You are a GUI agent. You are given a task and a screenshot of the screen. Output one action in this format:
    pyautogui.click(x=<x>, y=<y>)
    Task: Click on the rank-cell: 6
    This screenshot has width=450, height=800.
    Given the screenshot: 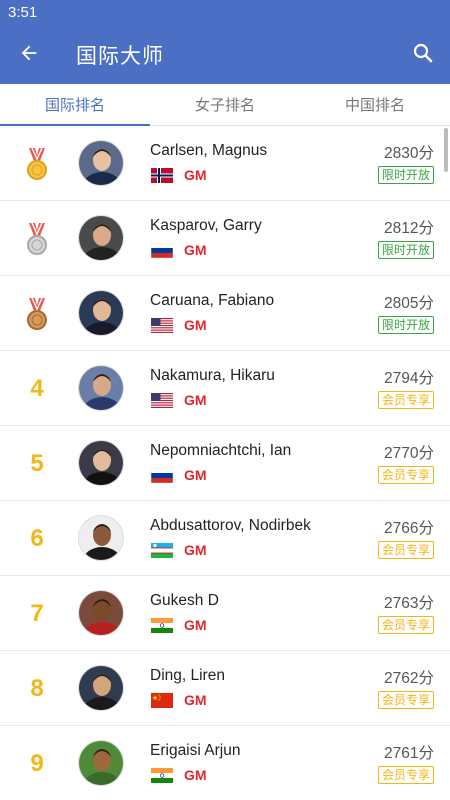 What is the action you would take?
    pyautogui.click(x=37, y=538)
    